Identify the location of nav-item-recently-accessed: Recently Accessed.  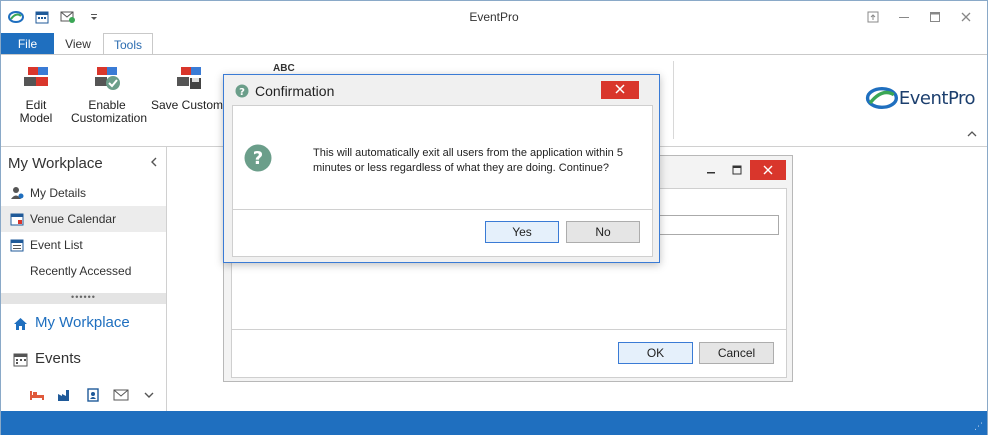
(83, 271).